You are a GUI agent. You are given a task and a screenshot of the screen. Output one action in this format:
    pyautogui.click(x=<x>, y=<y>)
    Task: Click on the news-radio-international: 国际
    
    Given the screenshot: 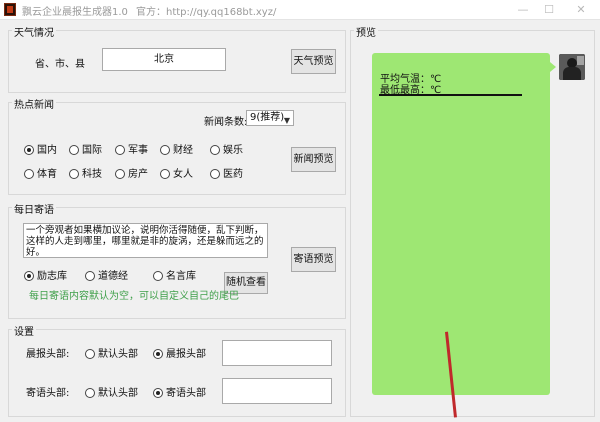 What is the action you would take?
    pyautogui.click(x=85, y=148)
    